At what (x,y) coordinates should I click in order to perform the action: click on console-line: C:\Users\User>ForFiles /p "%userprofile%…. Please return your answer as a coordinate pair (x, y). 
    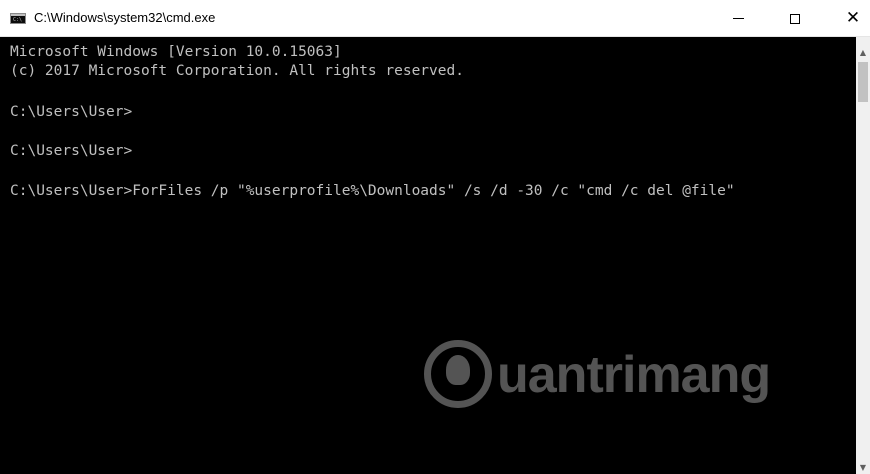
    Looking at the image, I should click on (372, 191).